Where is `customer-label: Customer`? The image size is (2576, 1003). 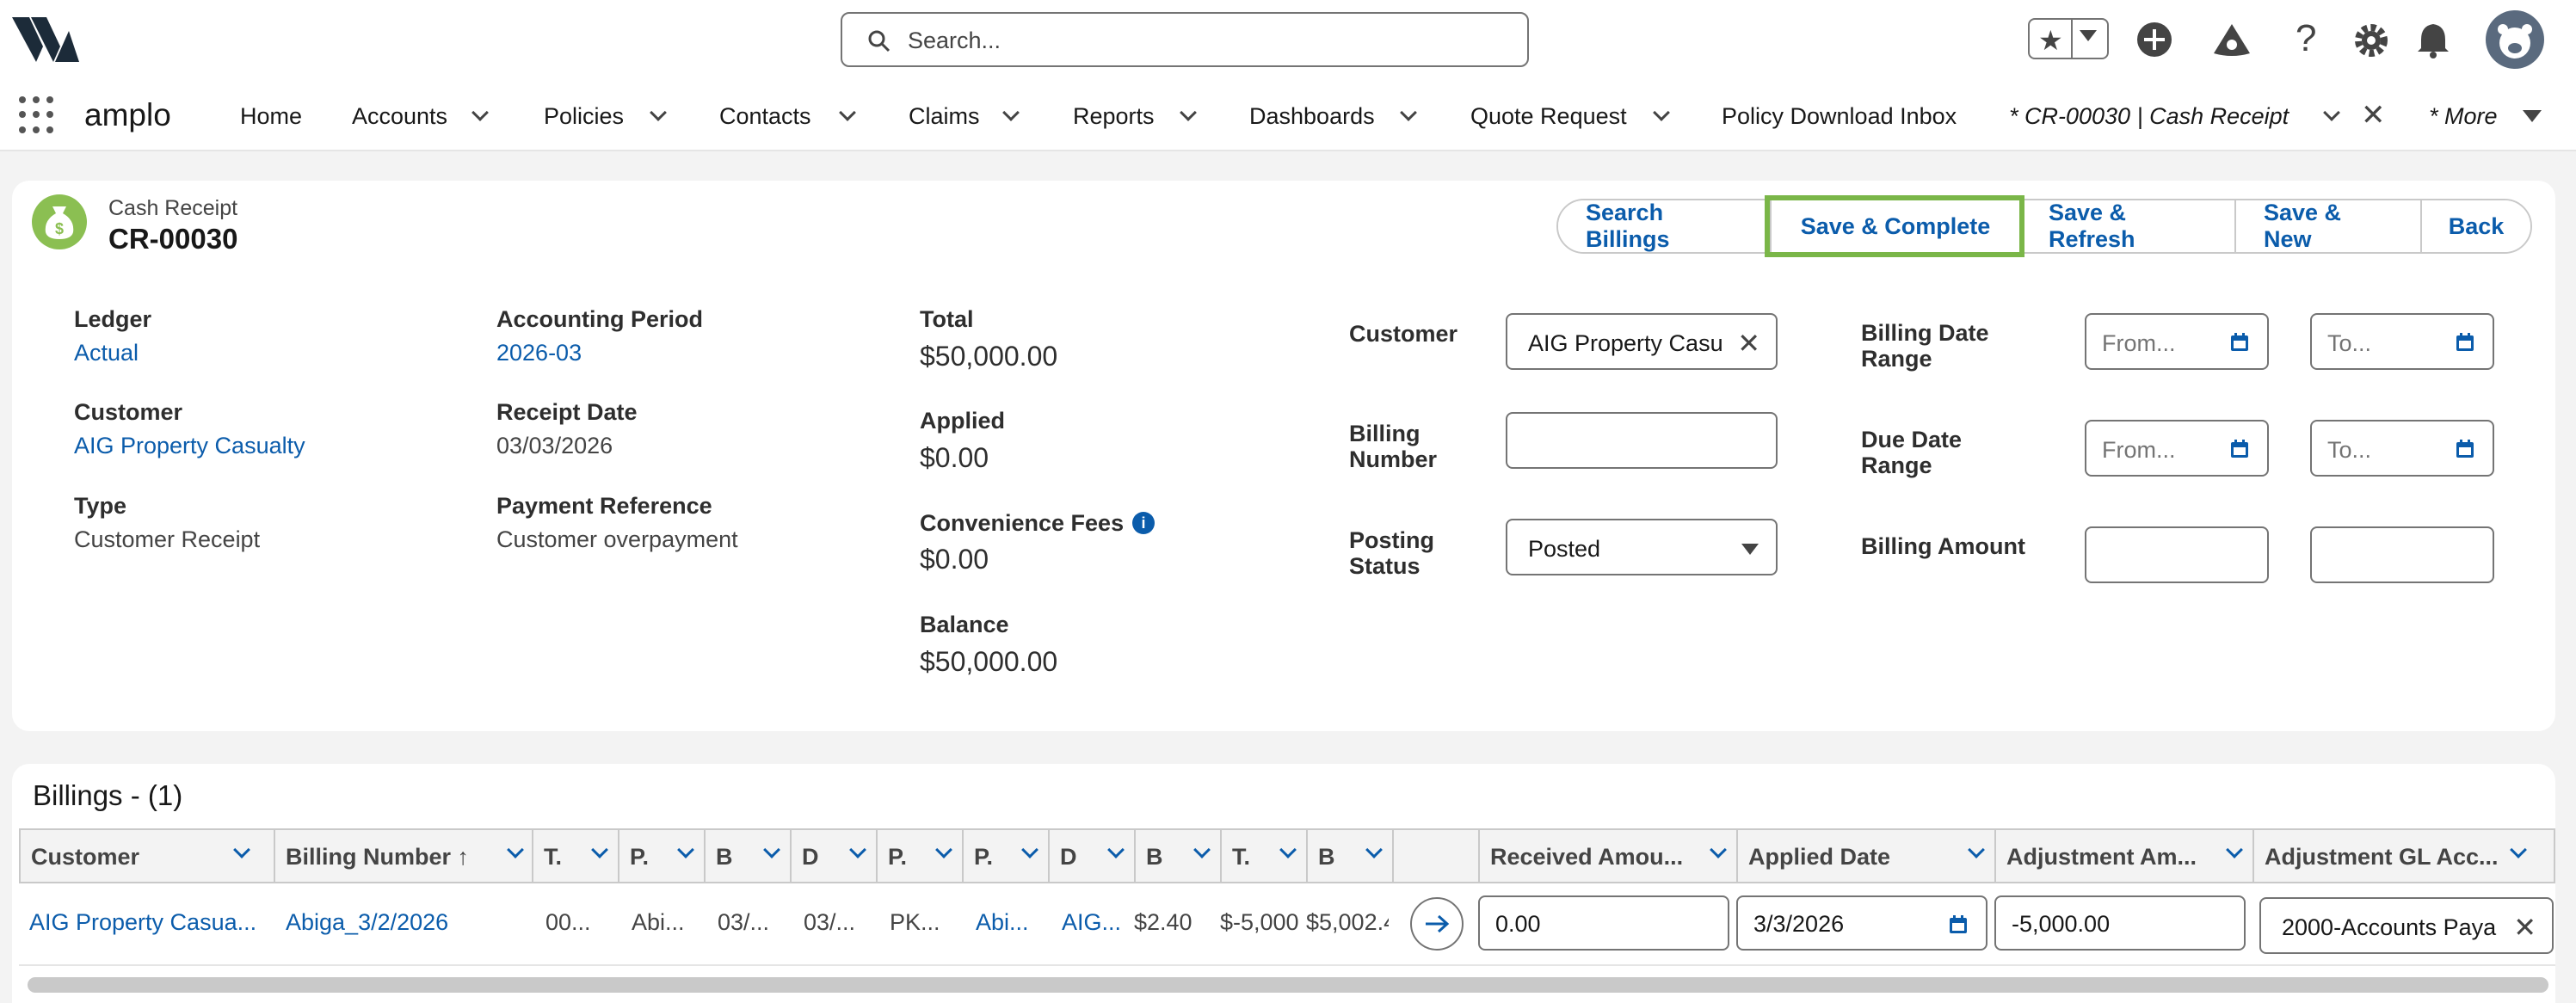 customer-label: Customer is located at coordinates (128, 412).